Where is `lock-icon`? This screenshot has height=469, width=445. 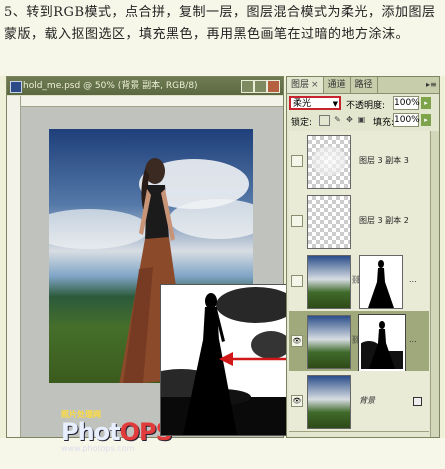 lock-icon is located at coordinates (417, 401).